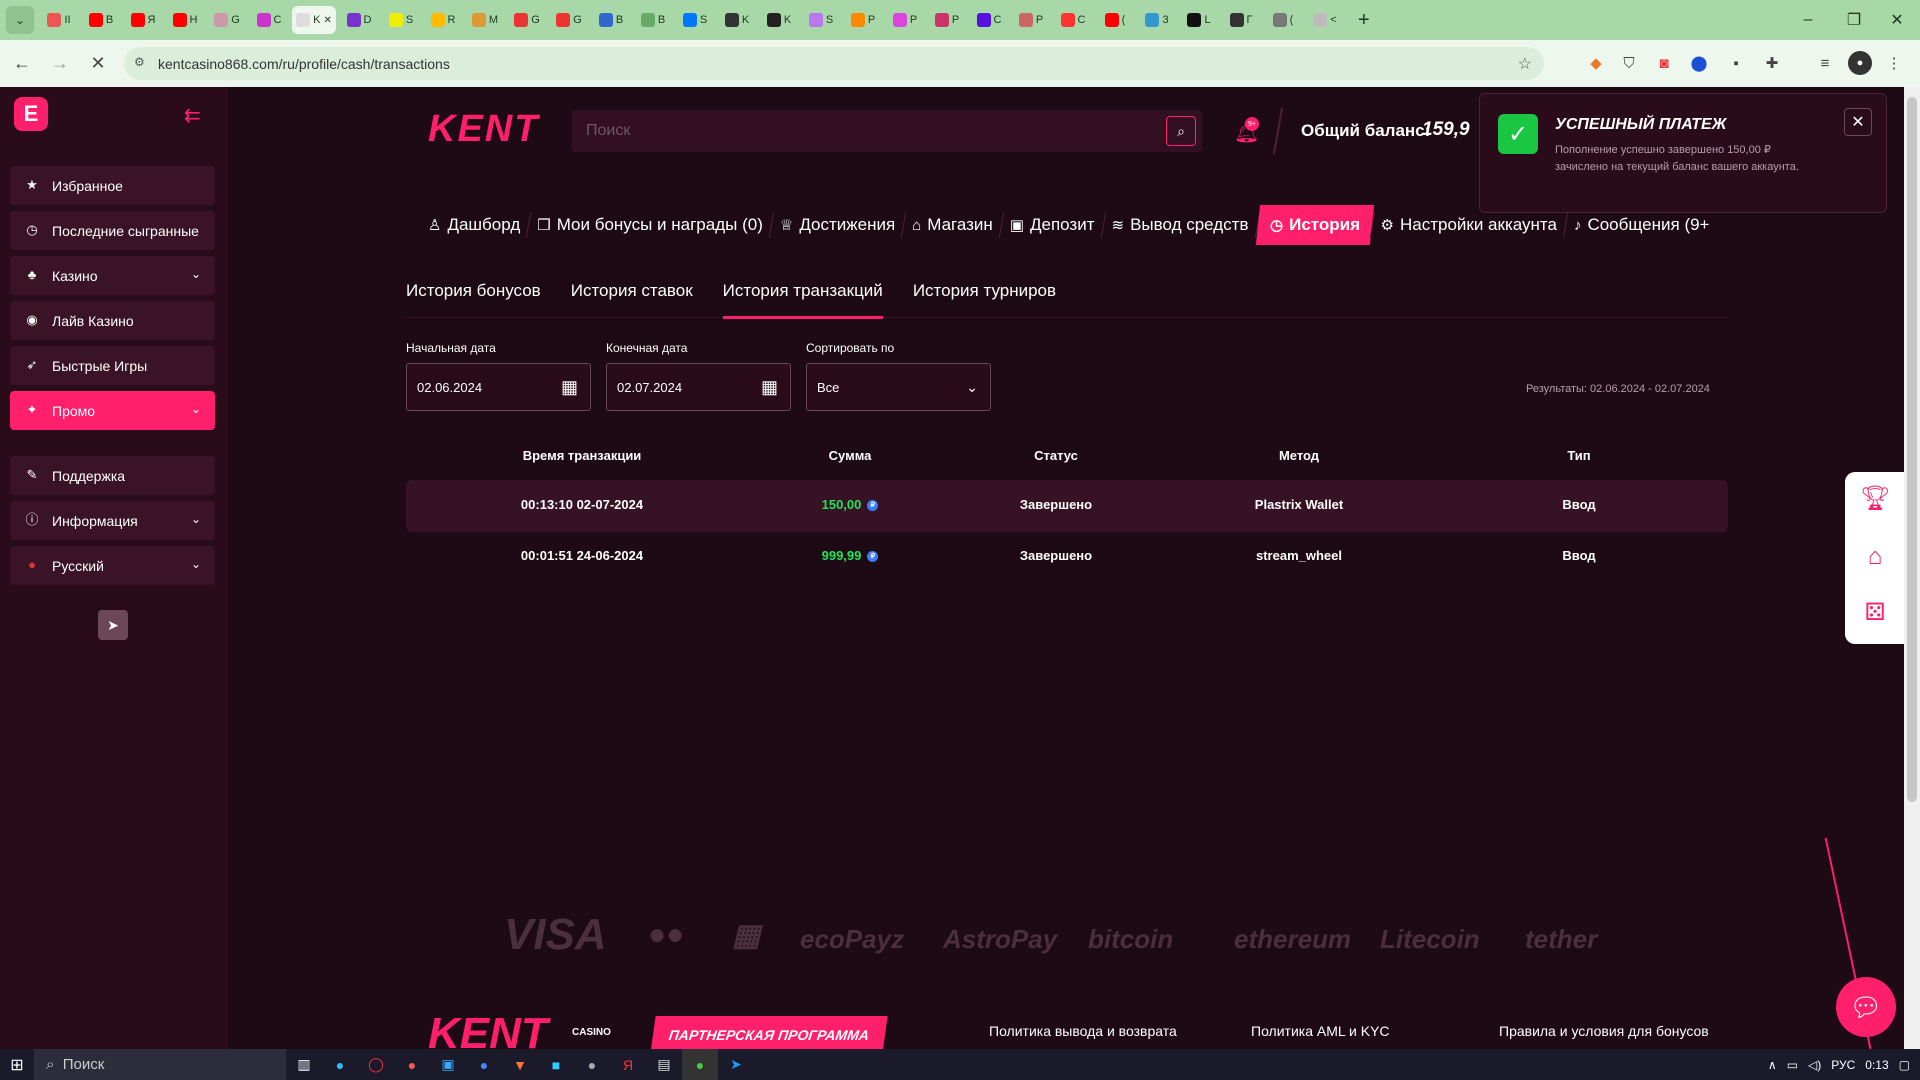  What do you see at coordinates (1241, 20) in the screenshot?
I see `browser-tab: Г` at bounding box center [1241, 20].